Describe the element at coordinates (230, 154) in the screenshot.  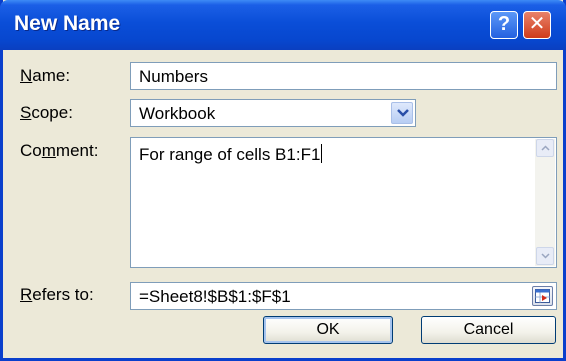
I see `comment-text: For range of cells B1:F1` at that location.